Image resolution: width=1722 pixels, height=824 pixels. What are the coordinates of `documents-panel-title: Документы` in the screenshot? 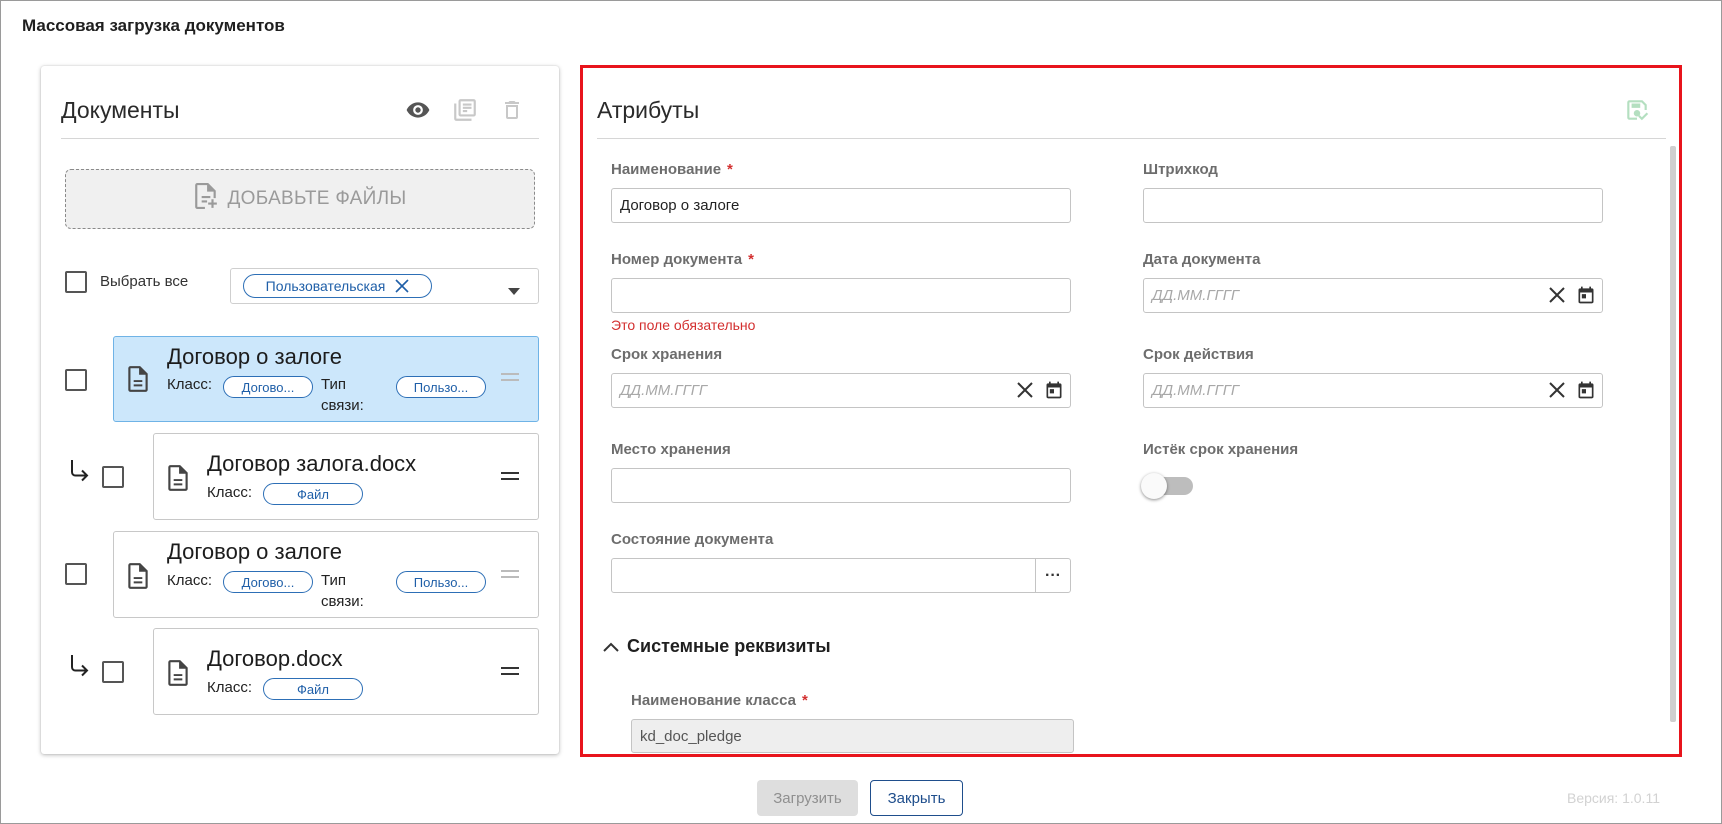 It's located at (120, 110).